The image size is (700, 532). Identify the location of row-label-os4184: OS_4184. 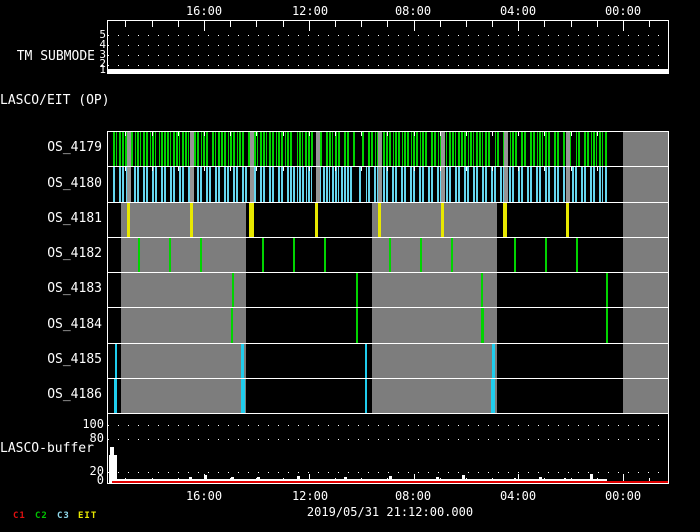
(74, 324).